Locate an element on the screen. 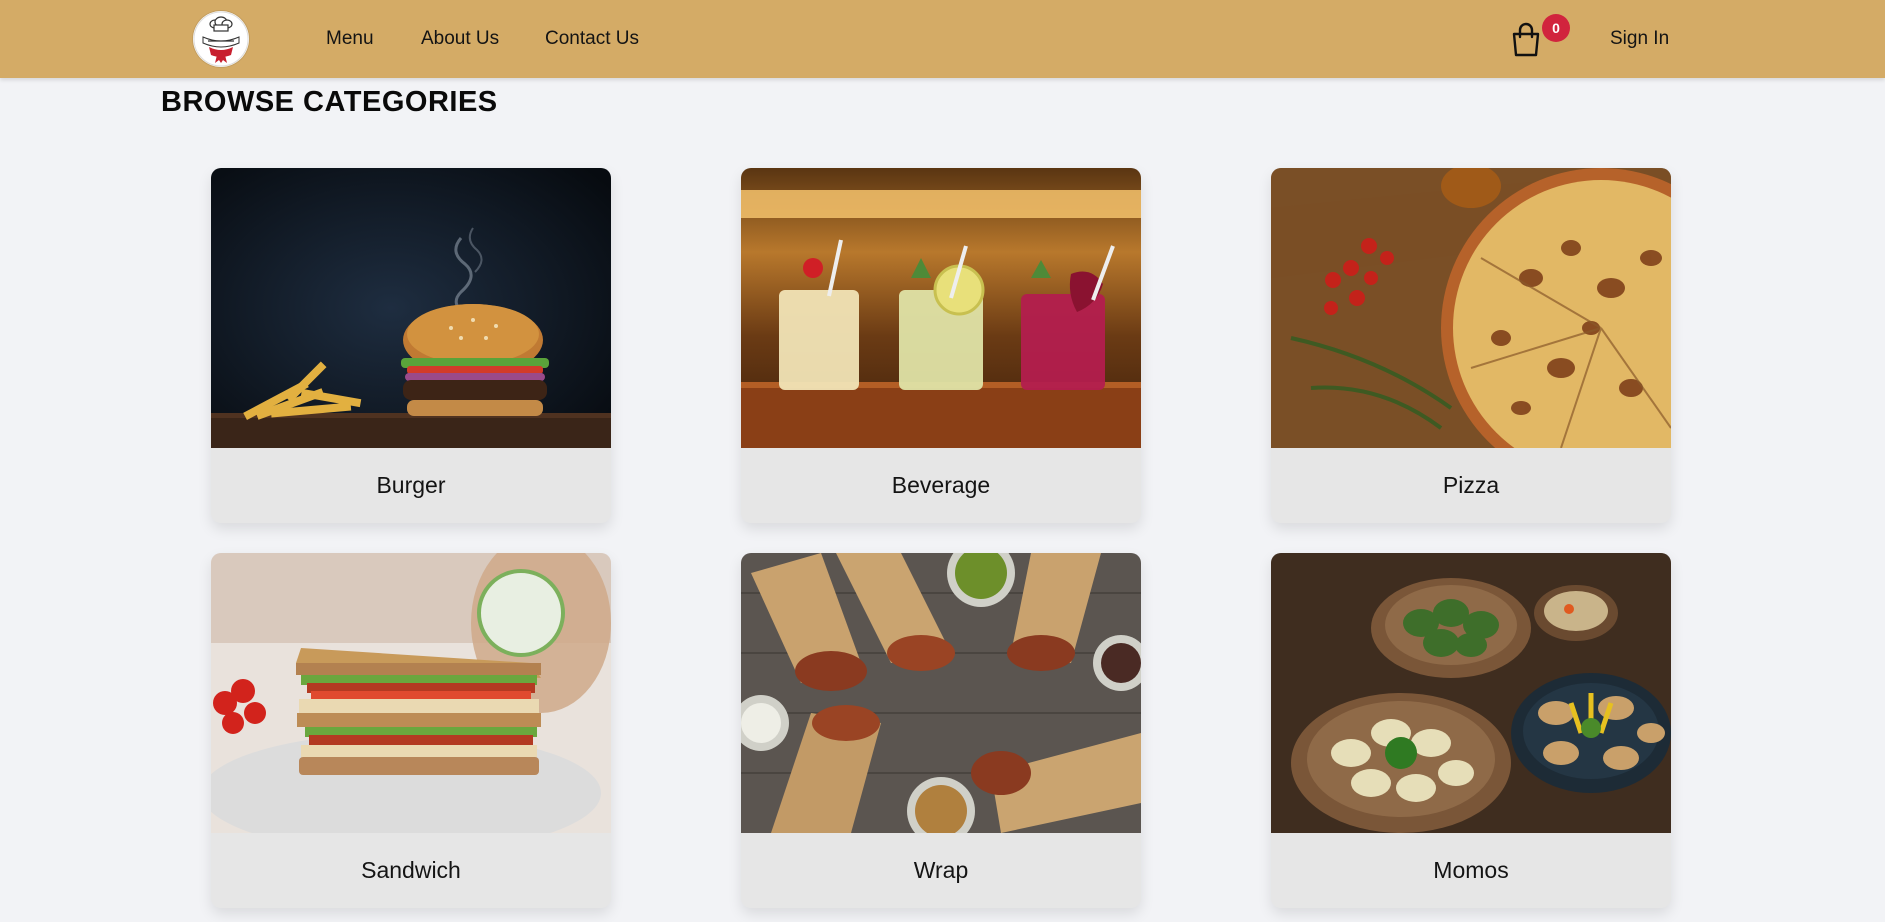 The image size is (1885, 922). category-label: Wrap is located at coordinates (941, 870).